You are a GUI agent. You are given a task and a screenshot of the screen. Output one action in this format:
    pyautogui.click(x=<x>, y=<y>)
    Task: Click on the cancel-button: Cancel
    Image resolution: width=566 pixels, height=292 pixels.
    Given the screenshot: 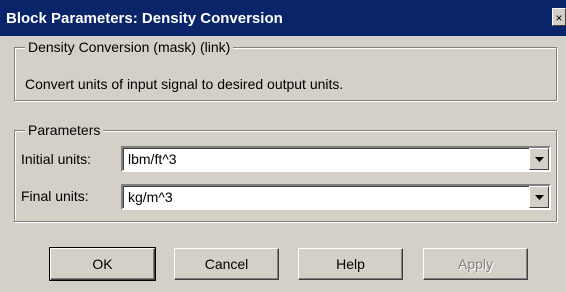 What is the action you would take?
    pyautogui.click(x=226, y=264)
    